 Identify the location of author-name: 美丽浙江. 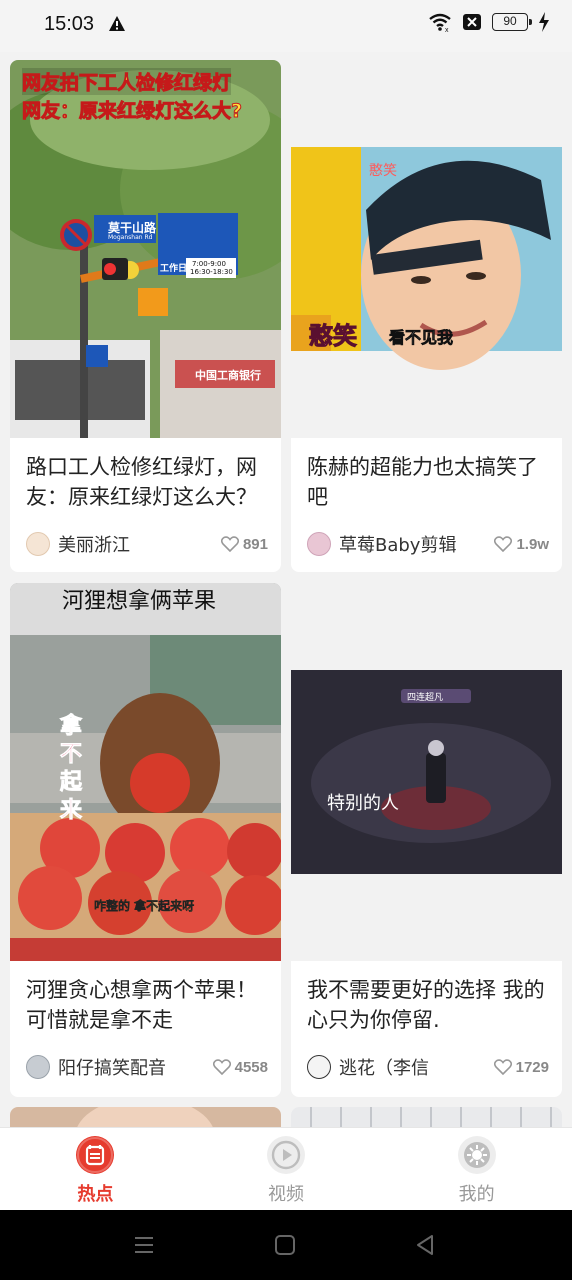
(139, 544).